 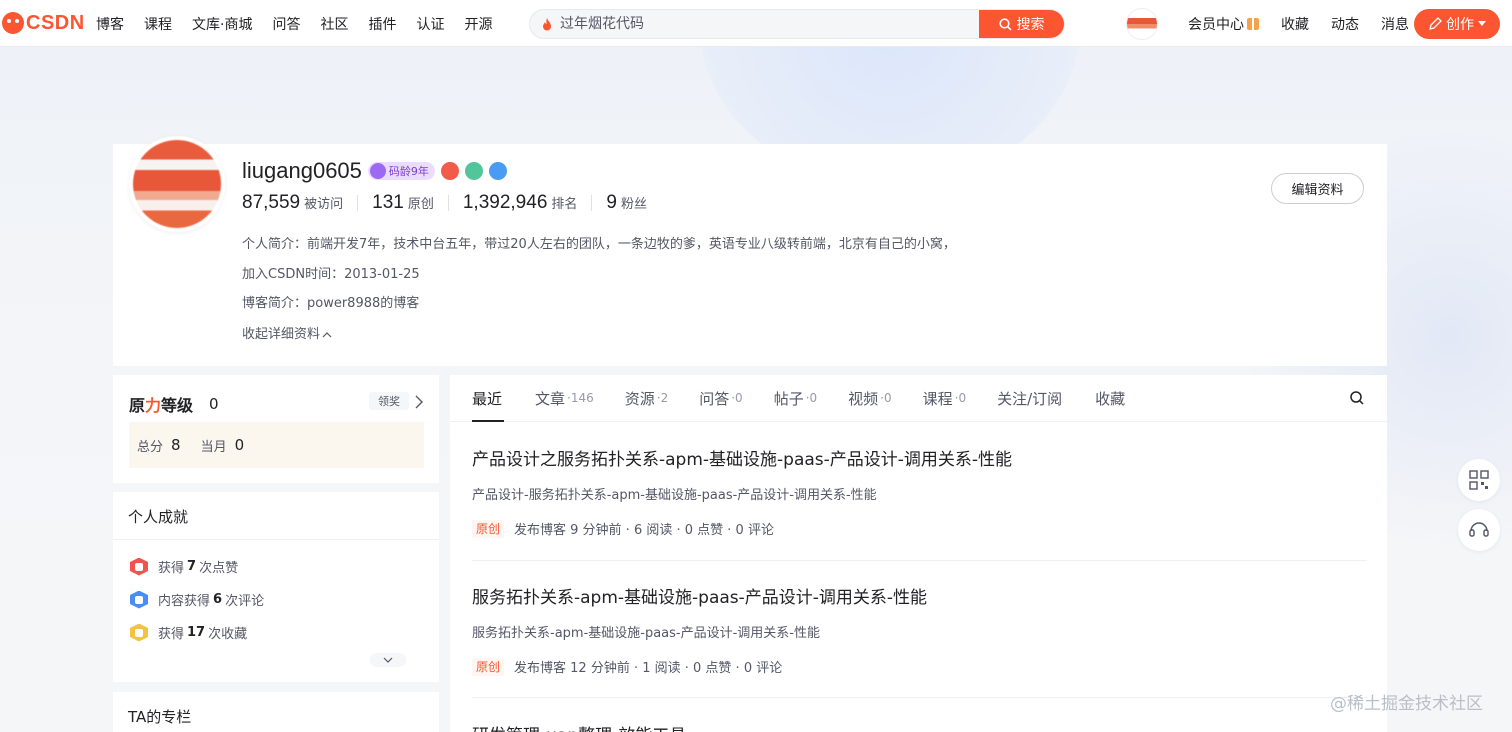 What do you see at coordinates (1457, 24) in the screenshot?
I see `create-button: 创作` at bounding box center [1457, 24].